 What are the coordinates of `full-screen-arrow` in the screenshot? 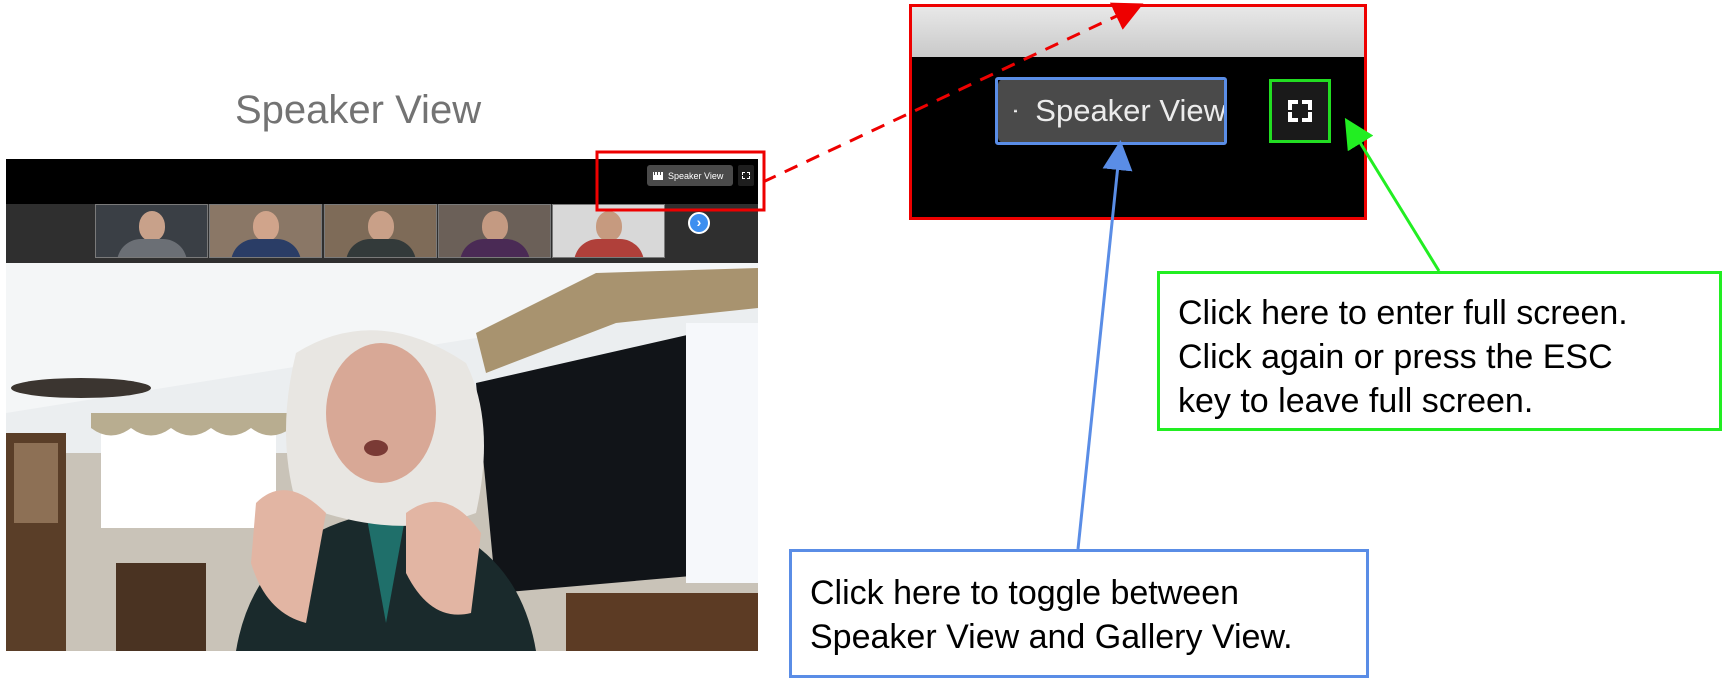 It's located at (1392, 194).